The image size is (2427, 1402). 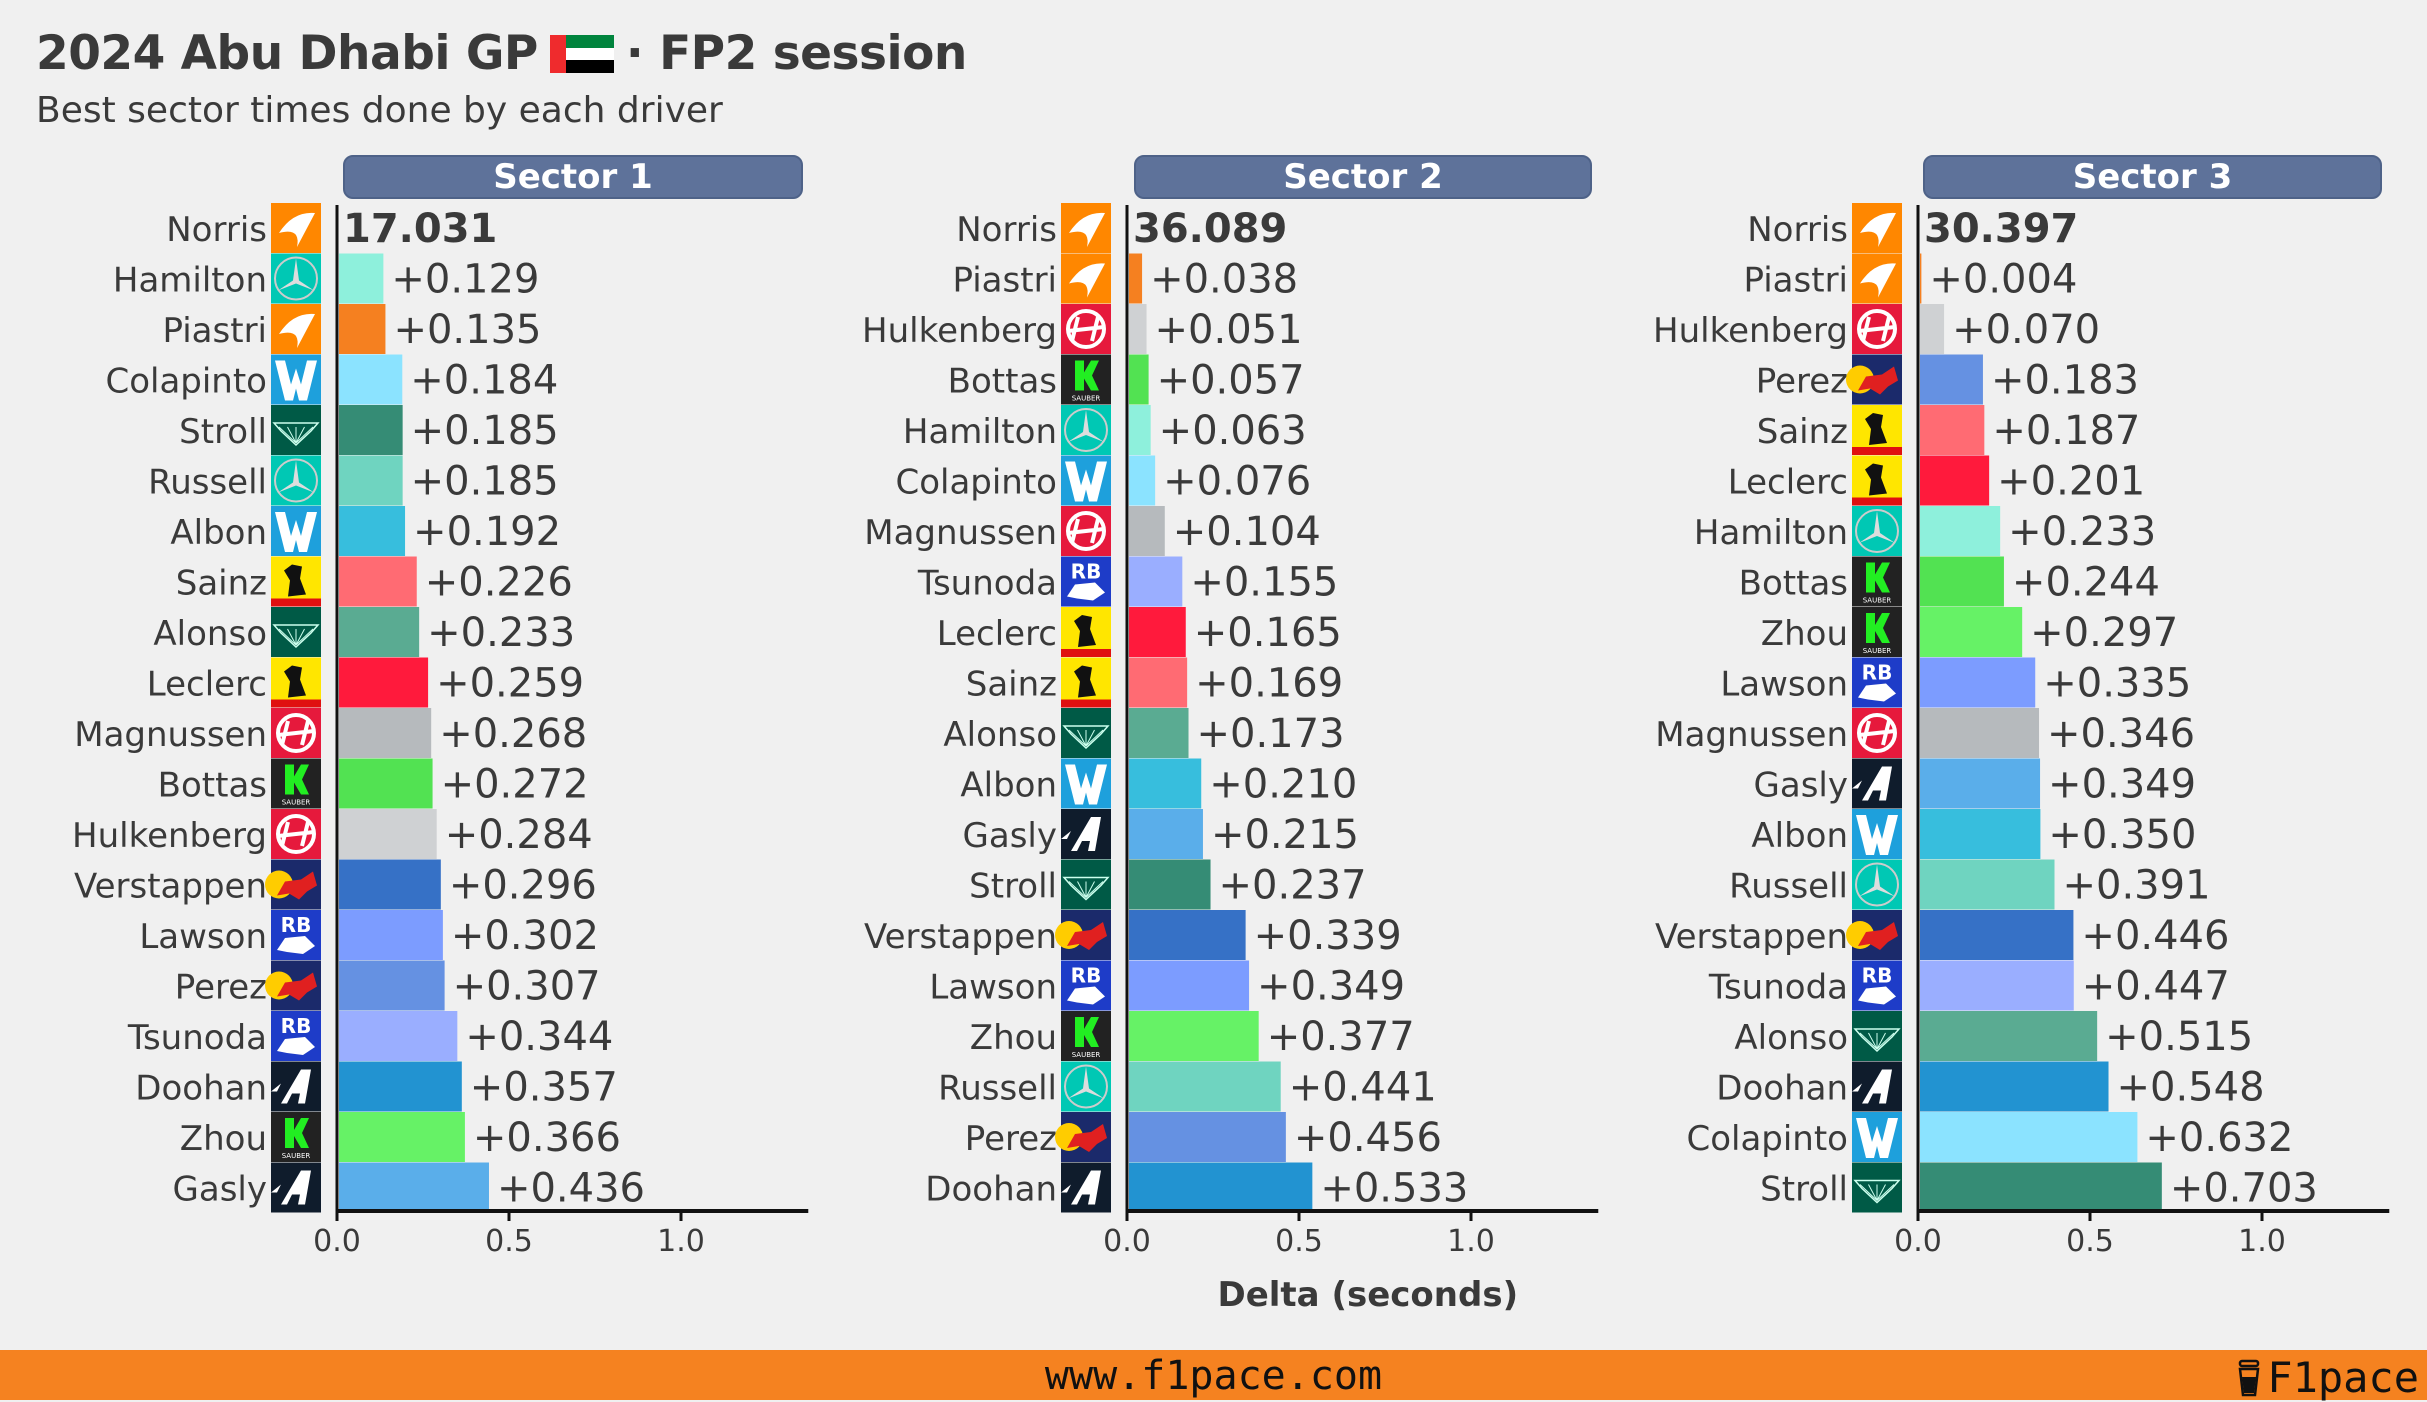 I want to click on delta-label: +0.268, so click(x=513, y=734).